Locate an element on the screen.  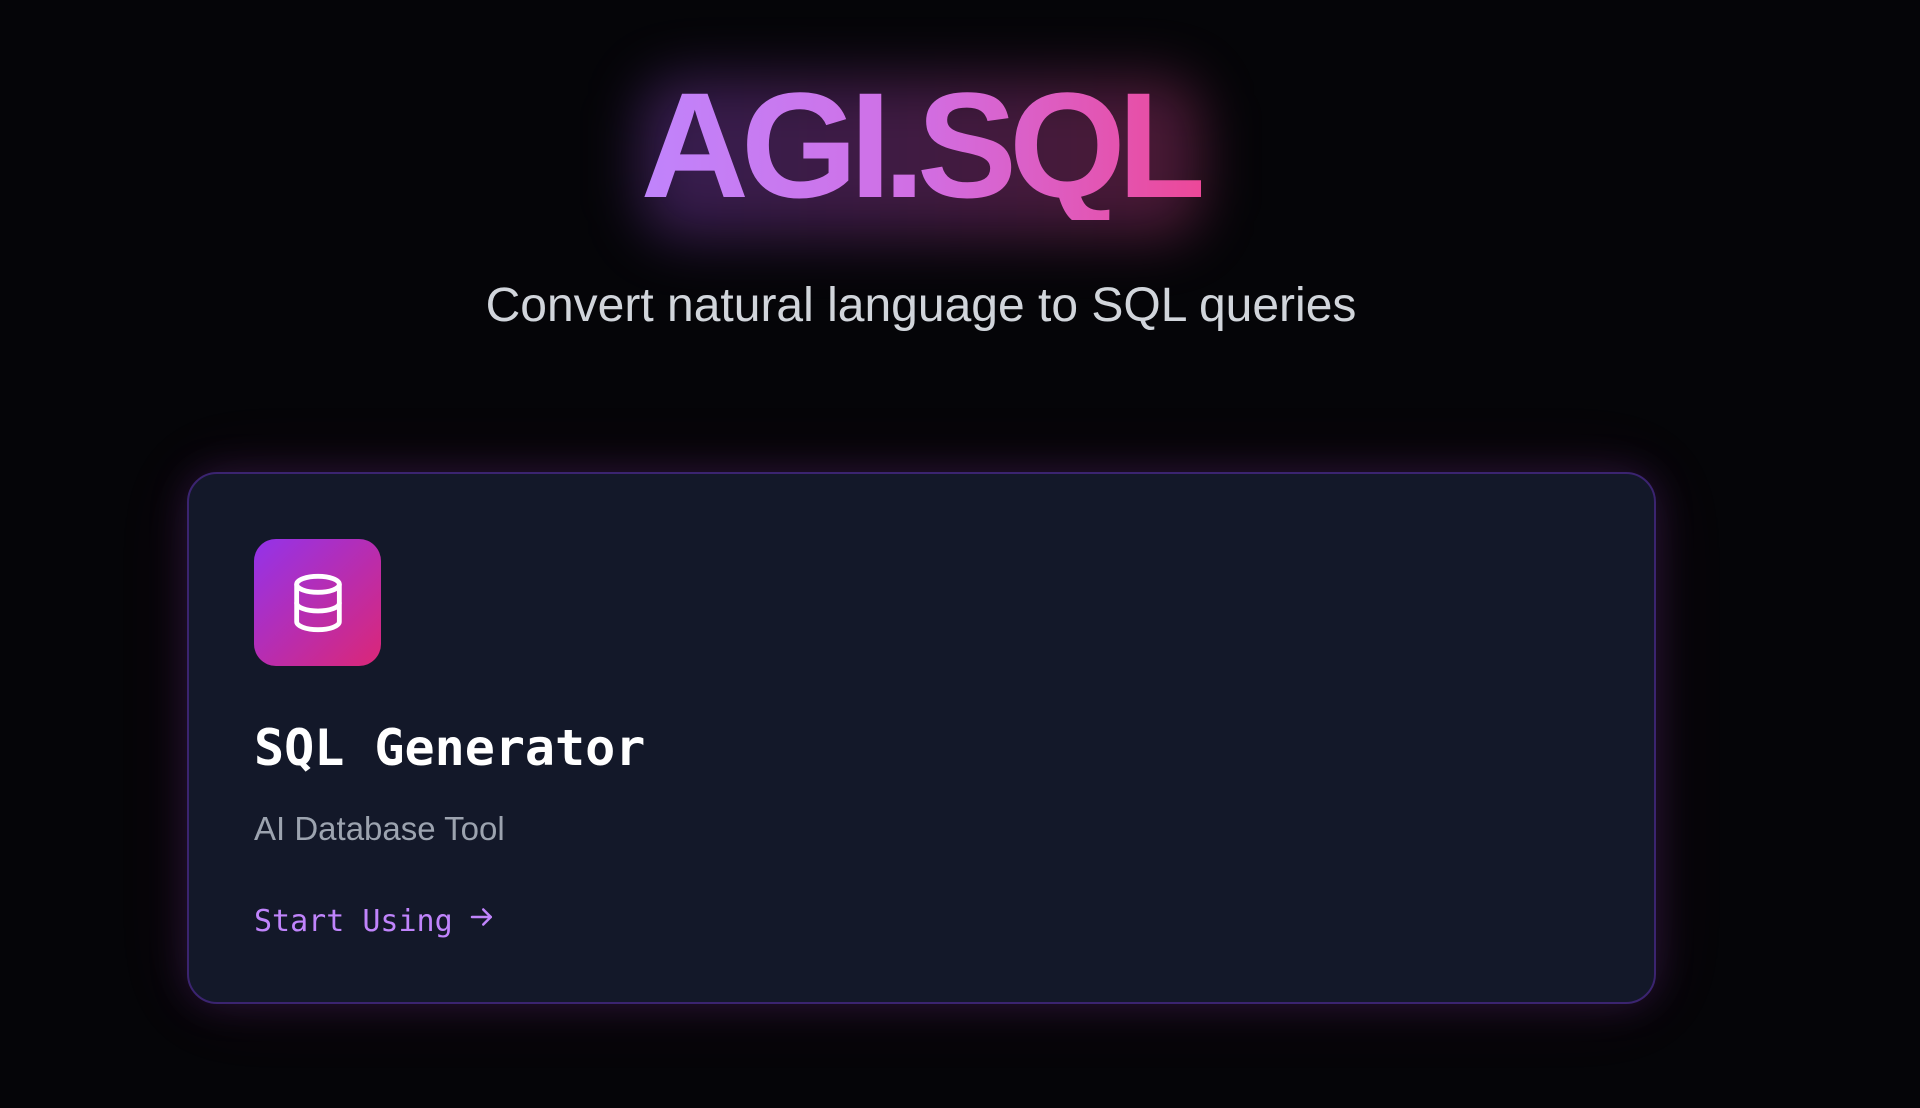
database-icon is located at coordinates (317, 602).